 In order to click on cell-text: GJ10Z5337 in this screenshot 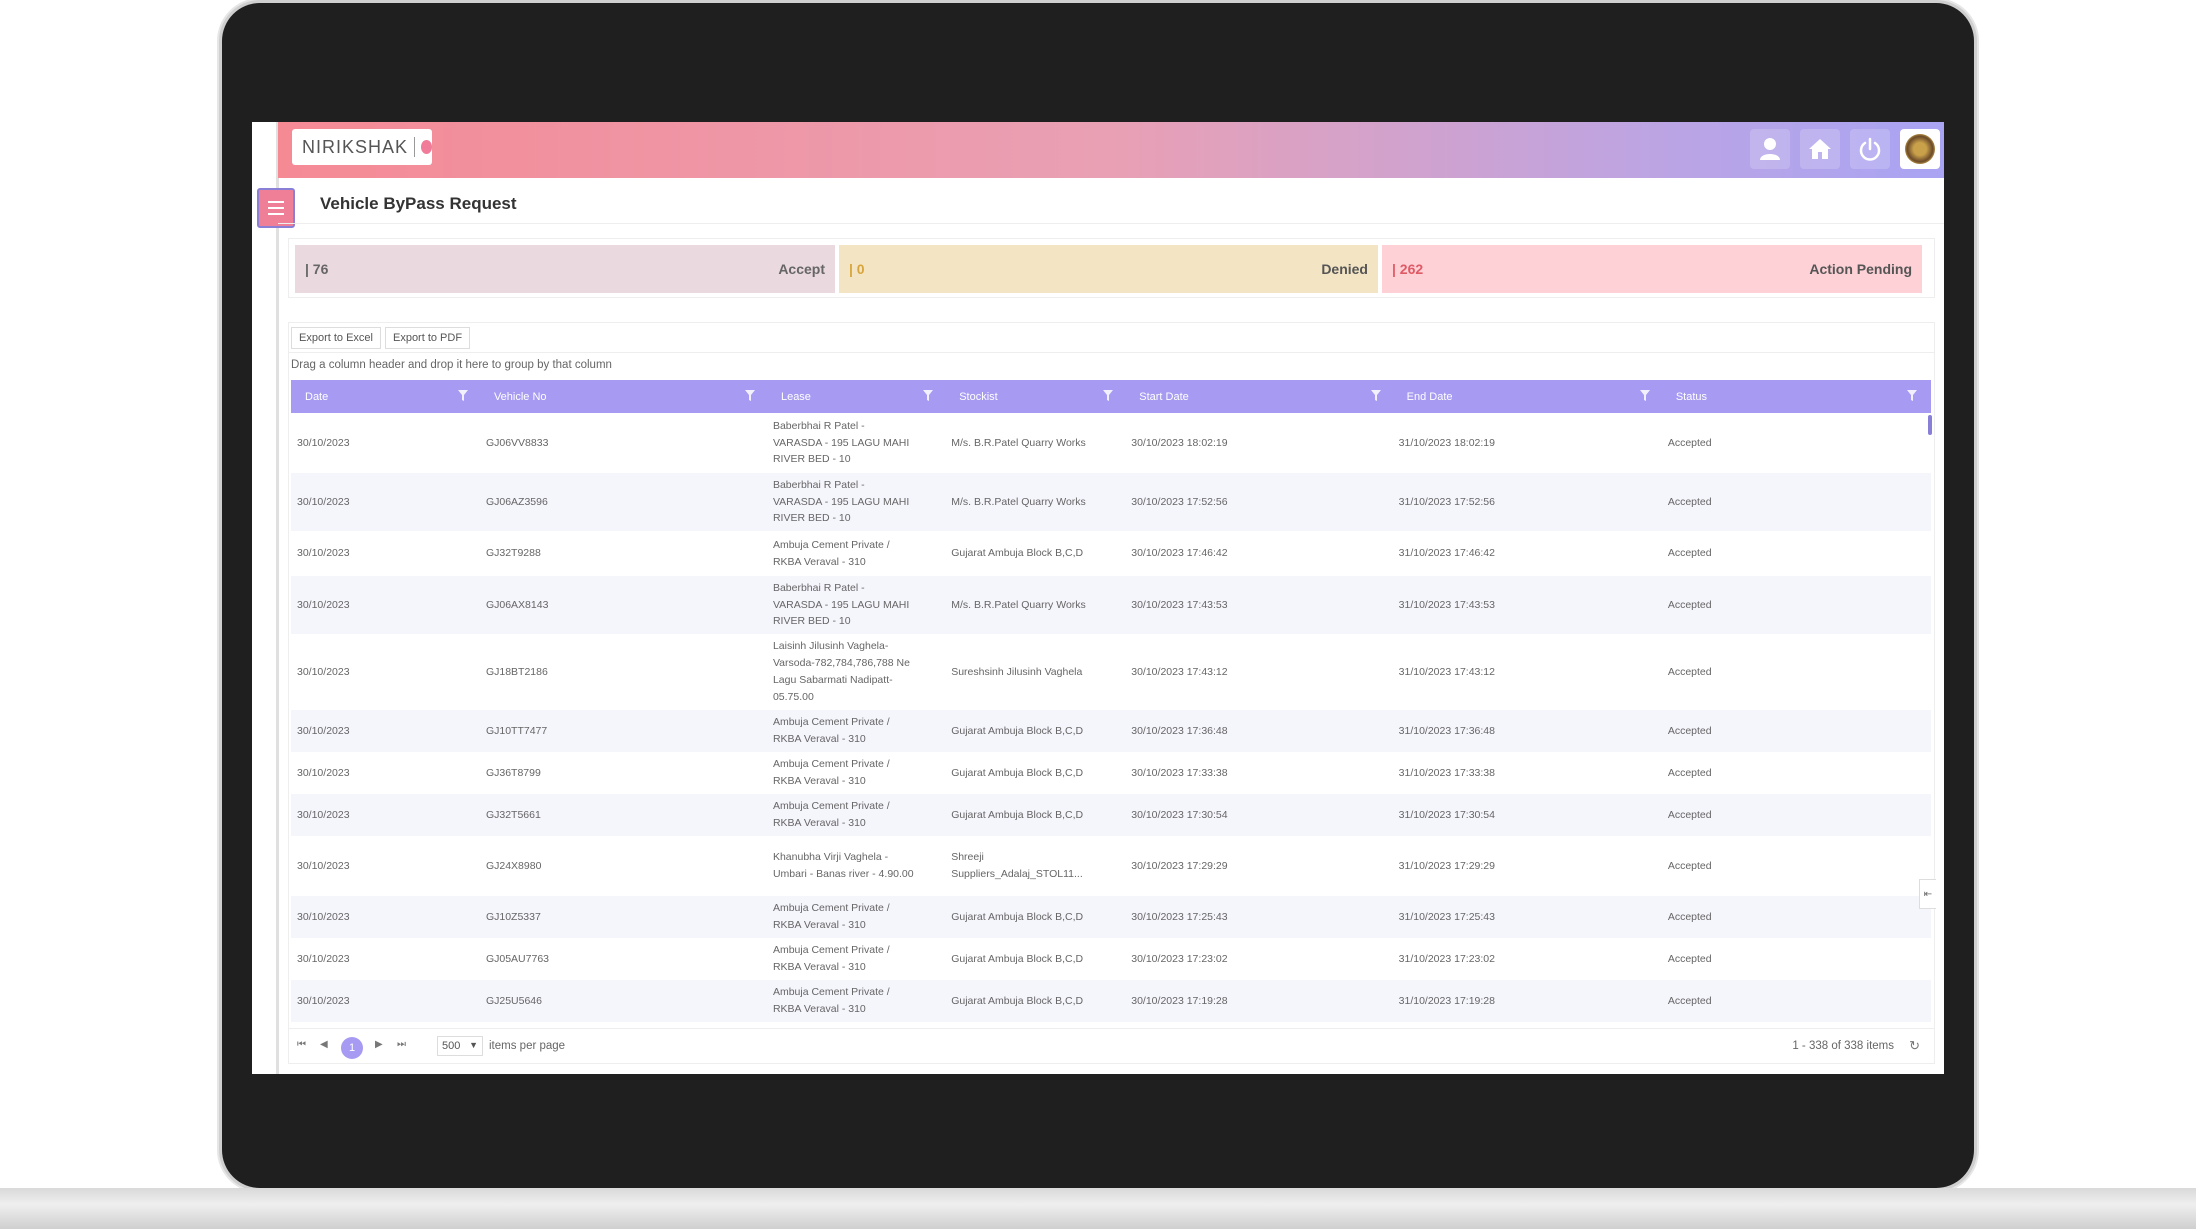, I will do `click(513, 916)`.